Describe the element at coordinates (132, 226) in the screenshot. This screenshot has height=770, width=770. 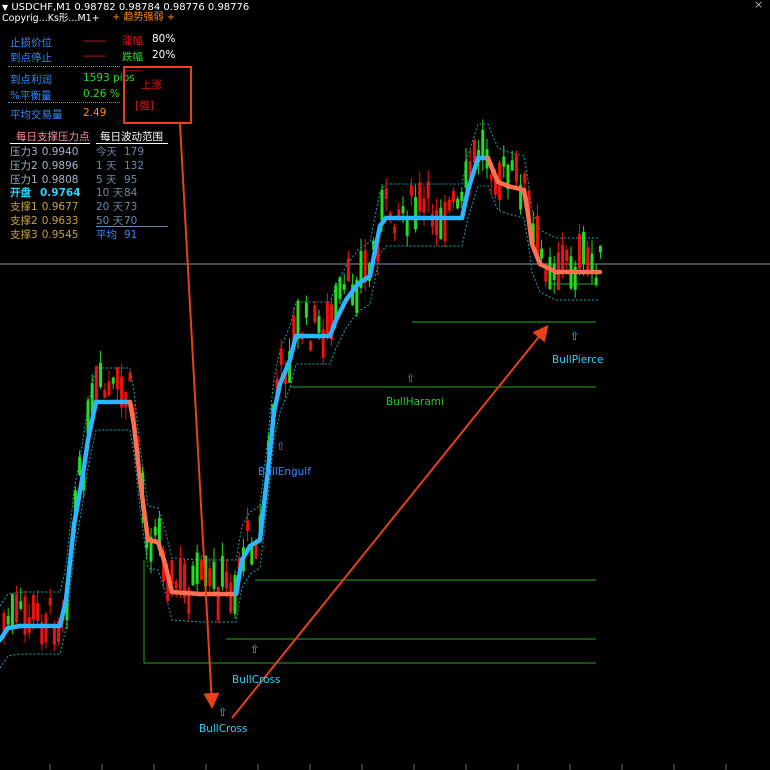
I see `range-divider` at that location.